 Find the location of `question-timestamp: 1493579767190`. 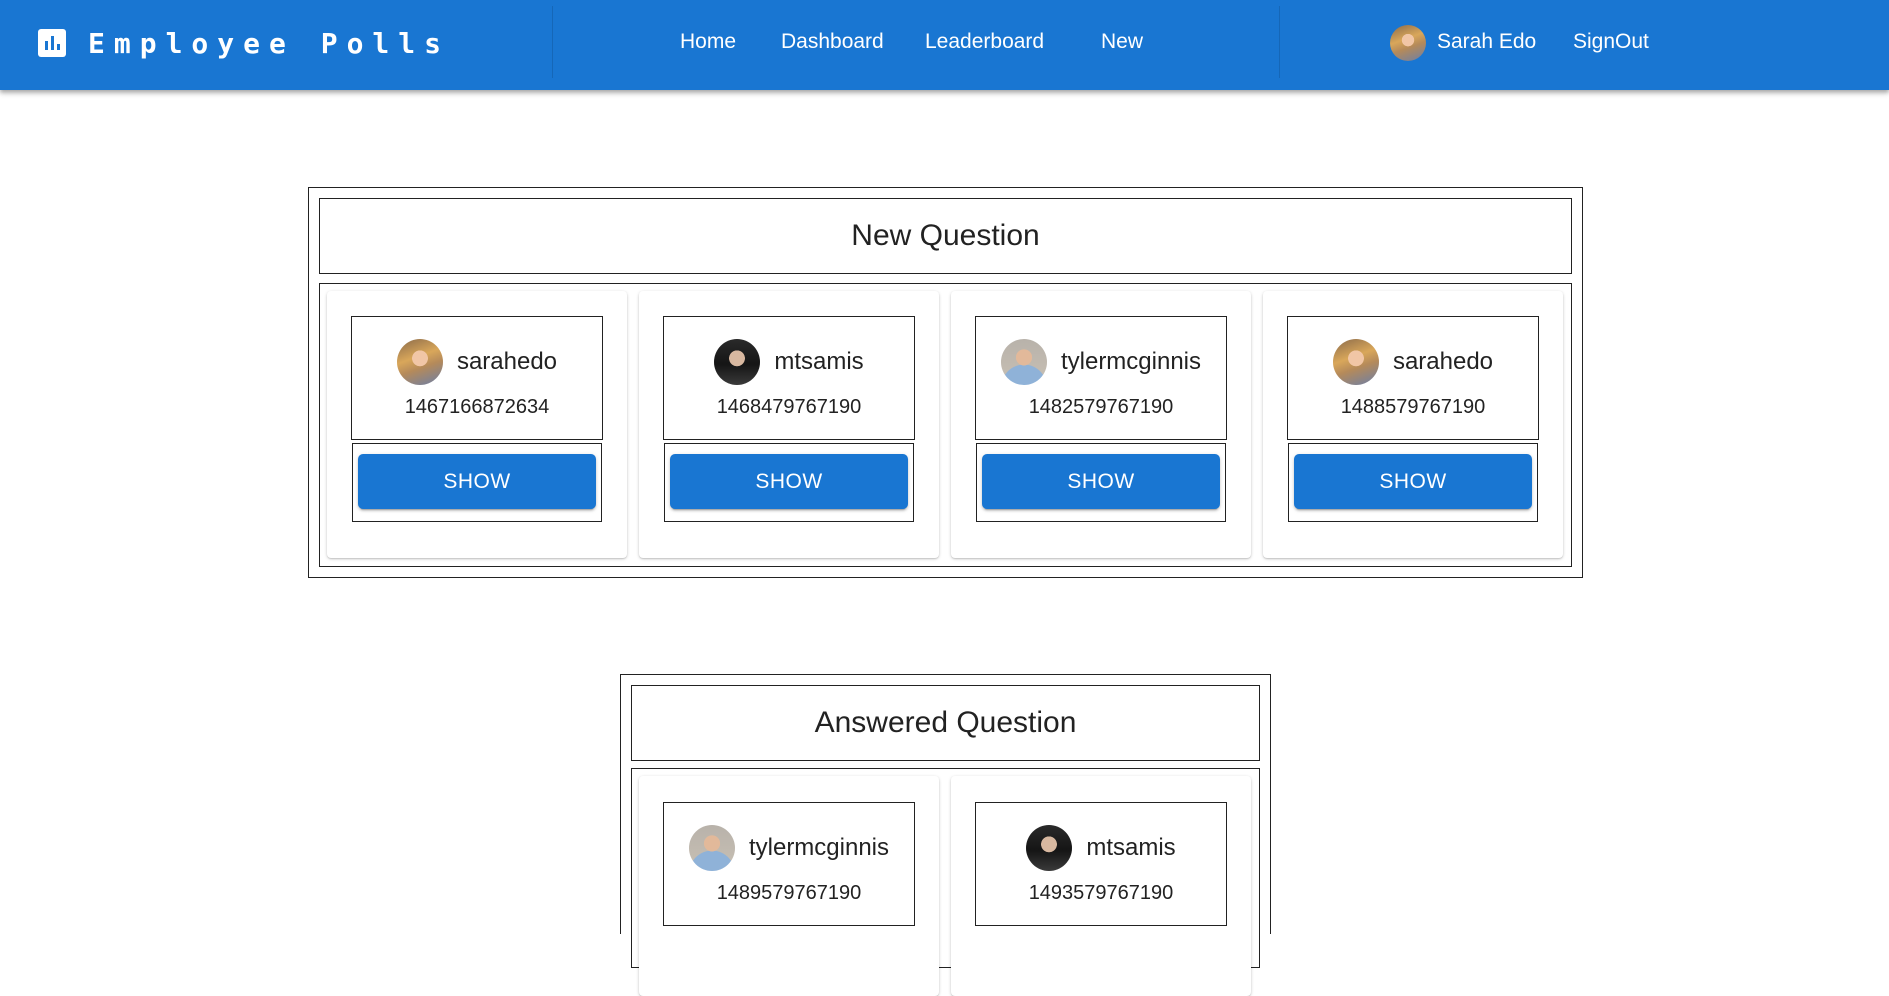

question-timestamp: 1493579767190 is located at coordinates (1101, 893).